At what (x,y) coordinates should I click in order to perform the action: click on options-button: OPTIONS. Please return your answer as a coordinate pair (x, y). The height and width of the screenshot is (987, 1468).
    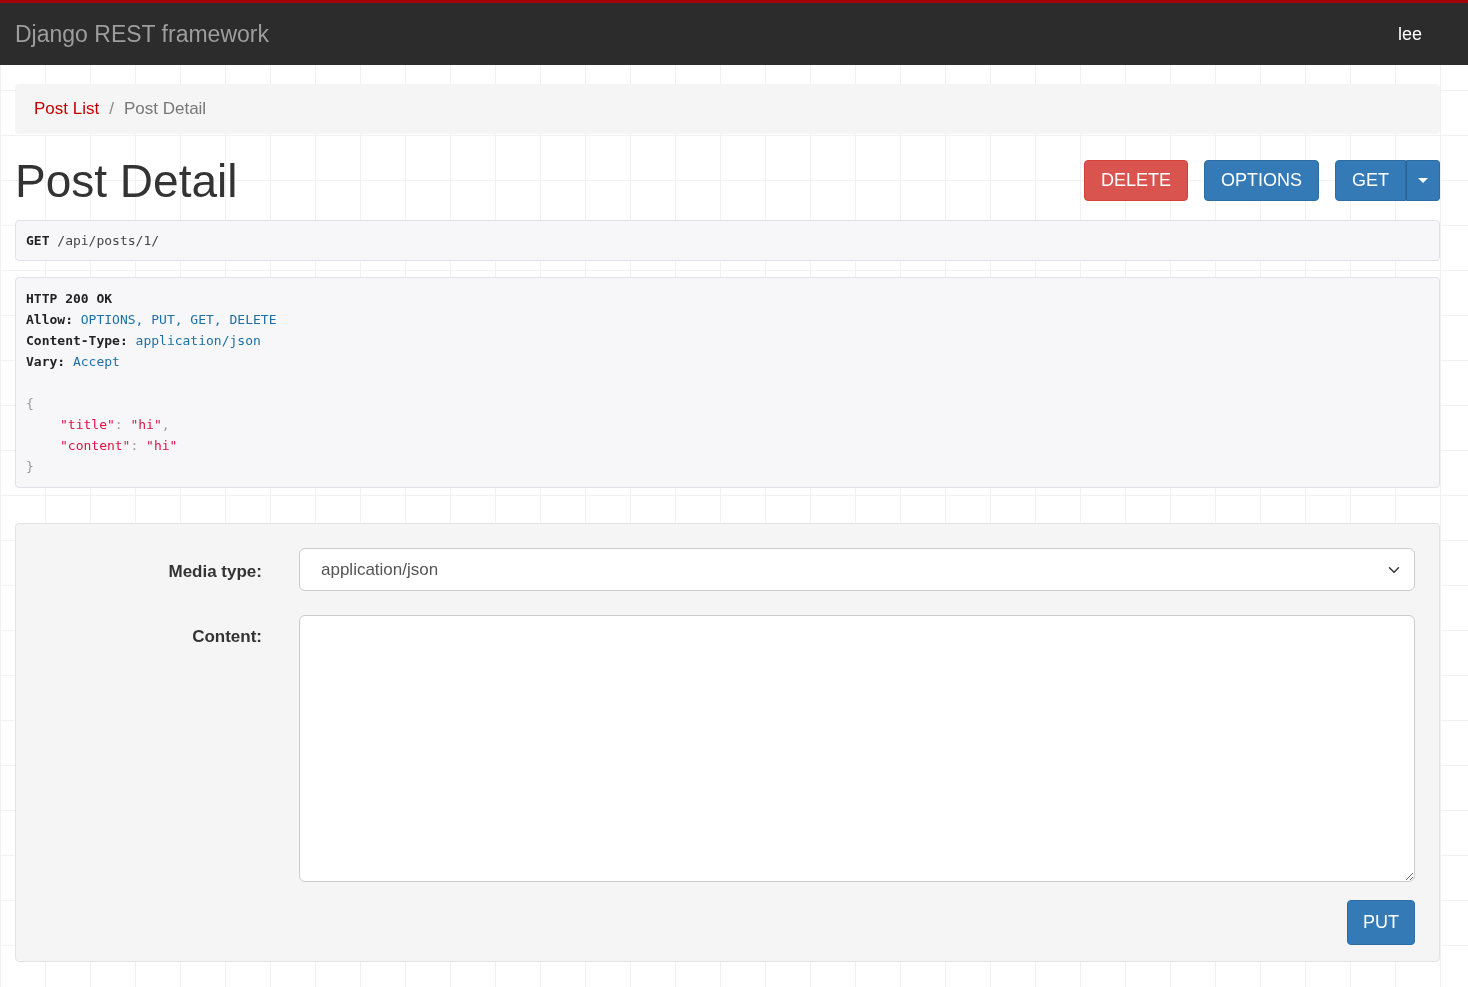
    Looking at the image, I should click on (1261, 180).